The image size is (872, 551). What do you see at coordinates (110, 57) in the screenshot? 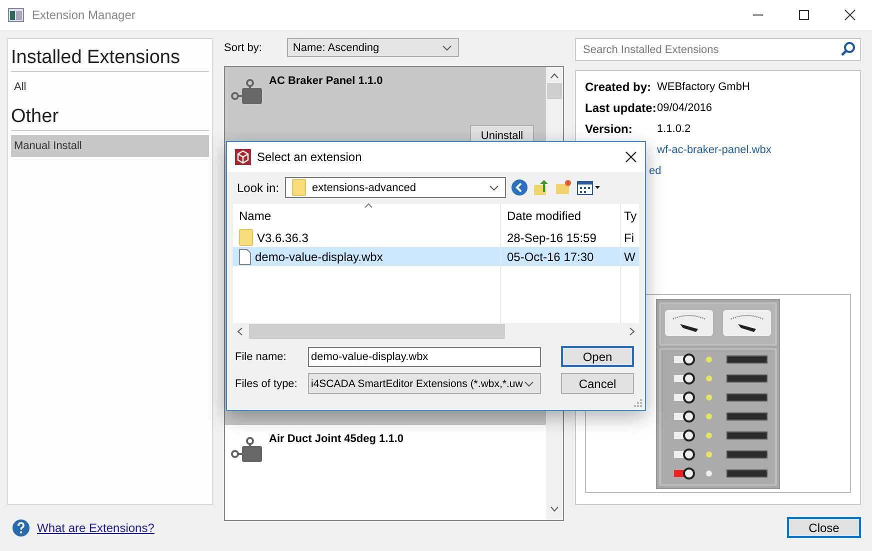
I see `section-heading: Installed Extensions` at bounding box center [110, 57].